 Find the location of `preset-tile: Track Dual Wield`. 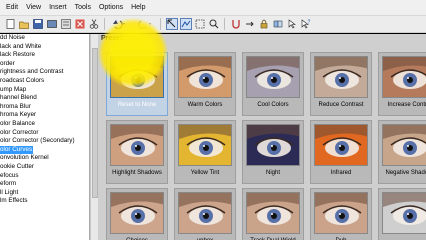

preset-tile: Track Dual Wield is located at coordinates (273, 214).